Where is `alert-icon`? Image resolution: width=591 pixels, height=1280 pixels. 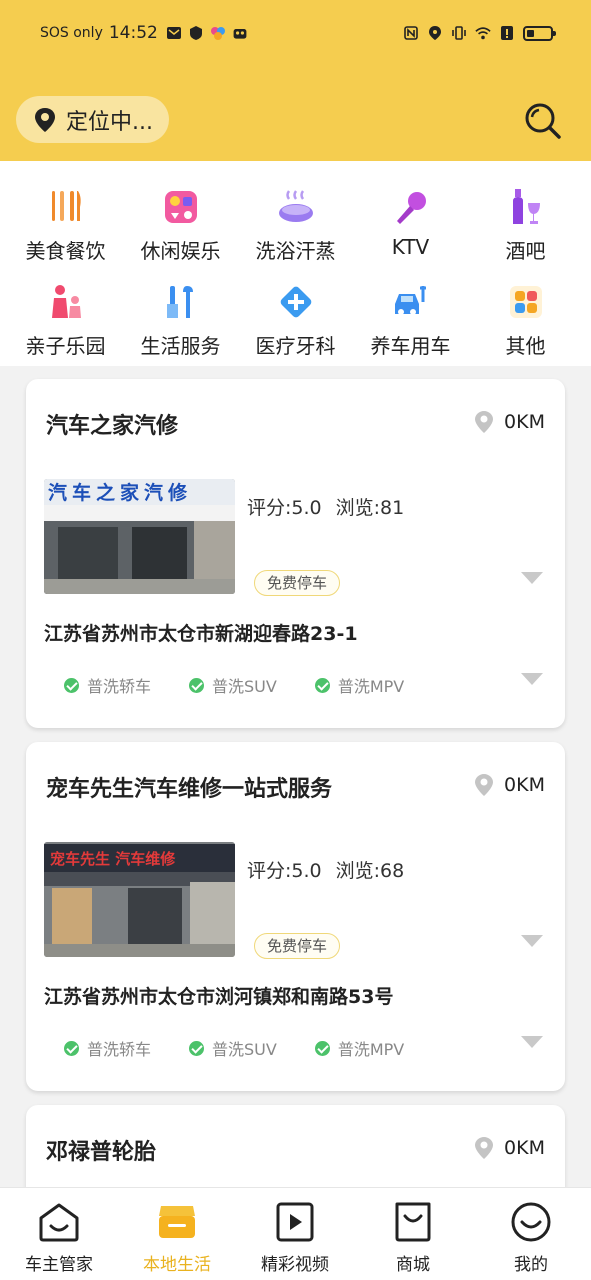
alert-icon is located at coordinates (507, 33).